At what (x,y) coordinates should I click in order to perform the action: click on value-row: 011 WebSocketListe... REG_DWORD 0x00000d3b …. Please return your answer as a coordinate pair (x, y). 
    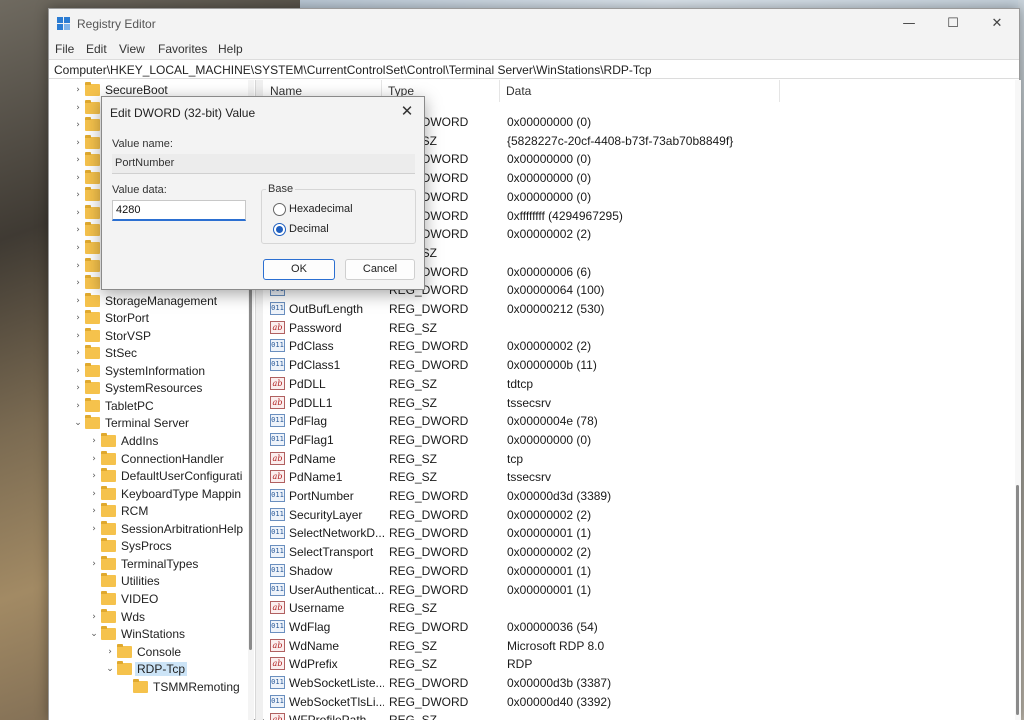
    Looking at the image, I should click on (642, 683).